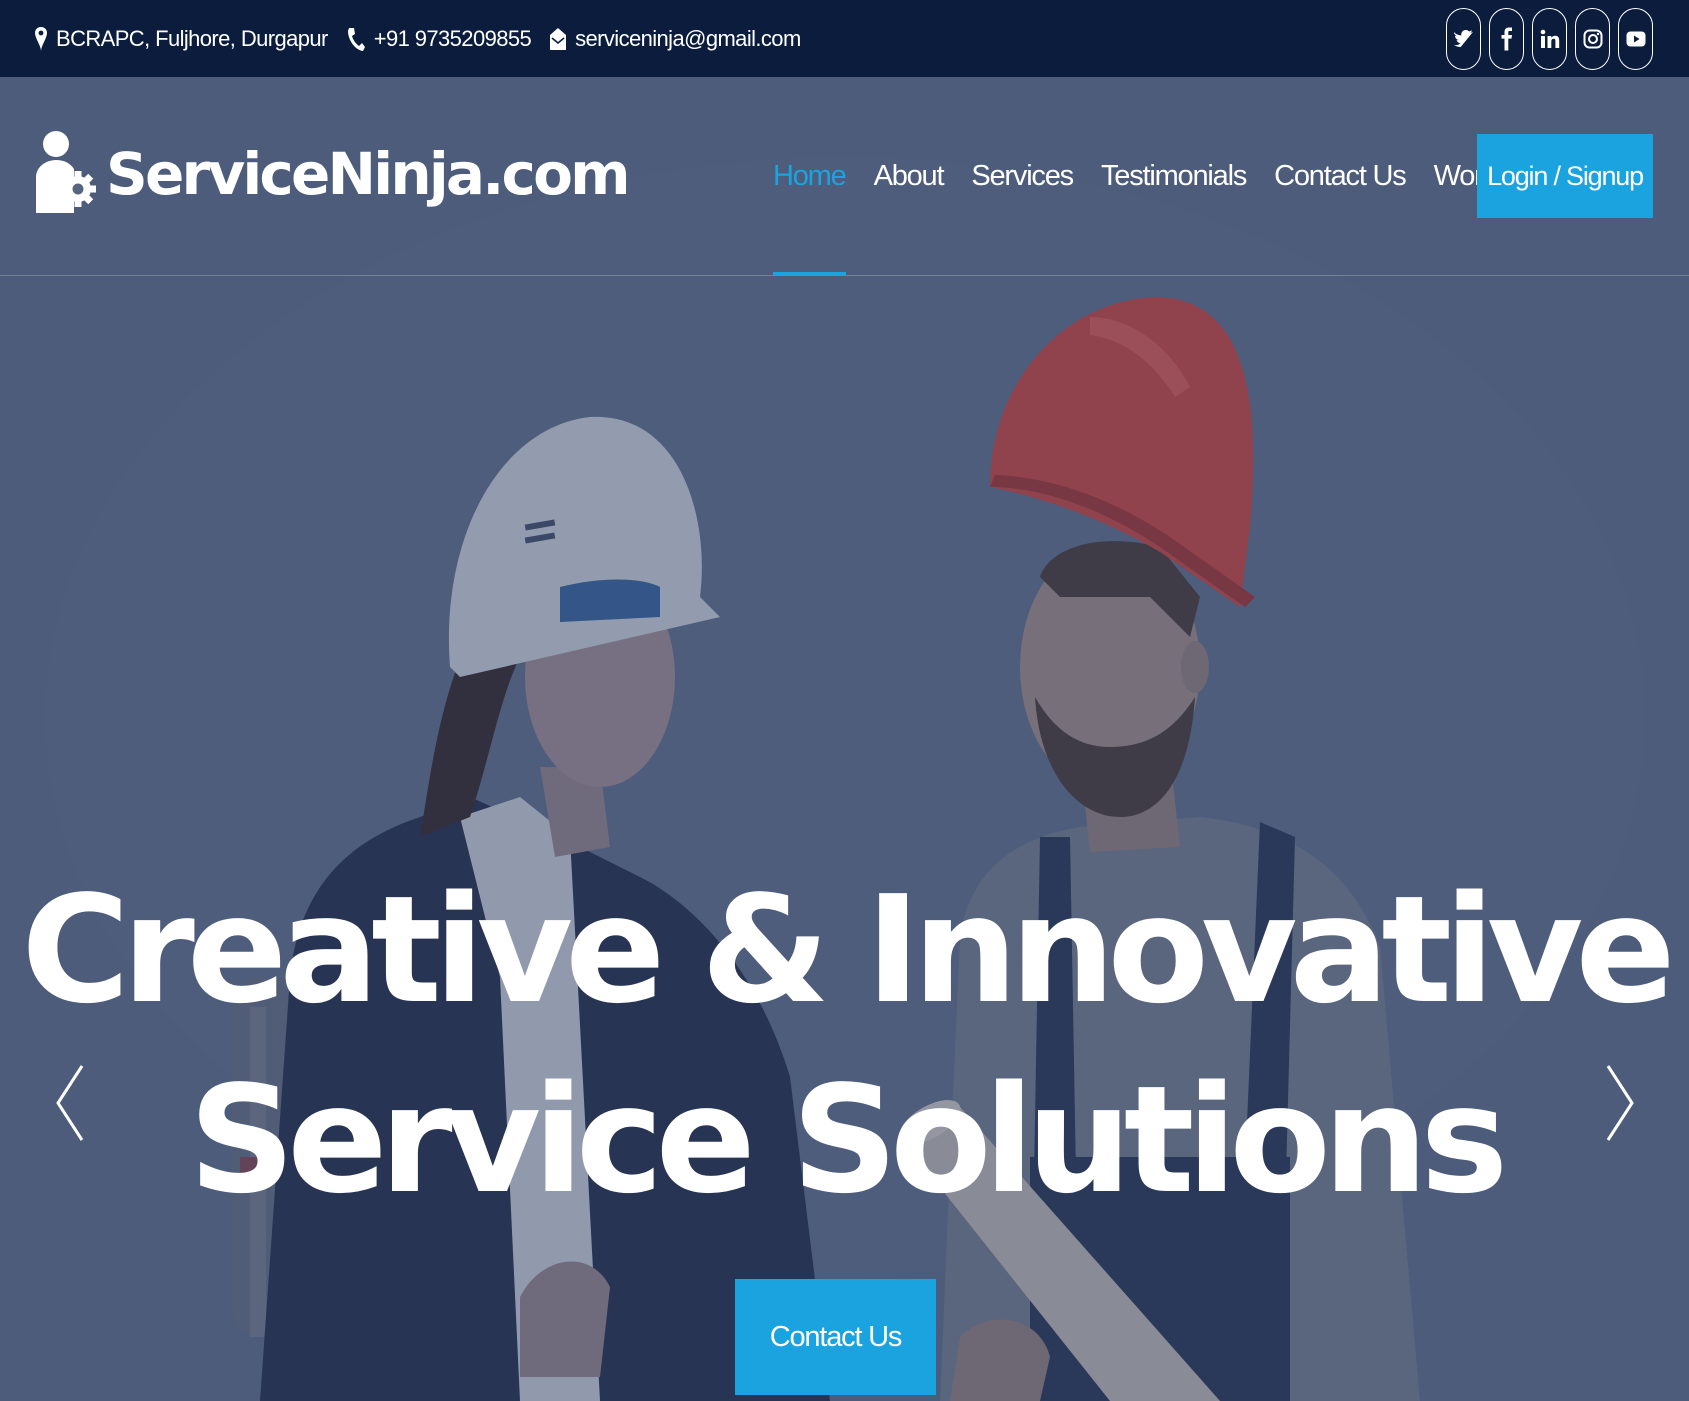 This screenshot has height=1401, width=1689. Describe the element at coordinates (1340, 176) in the screenshot. I see `nav-item-contact-us: Contact Us` at that location.